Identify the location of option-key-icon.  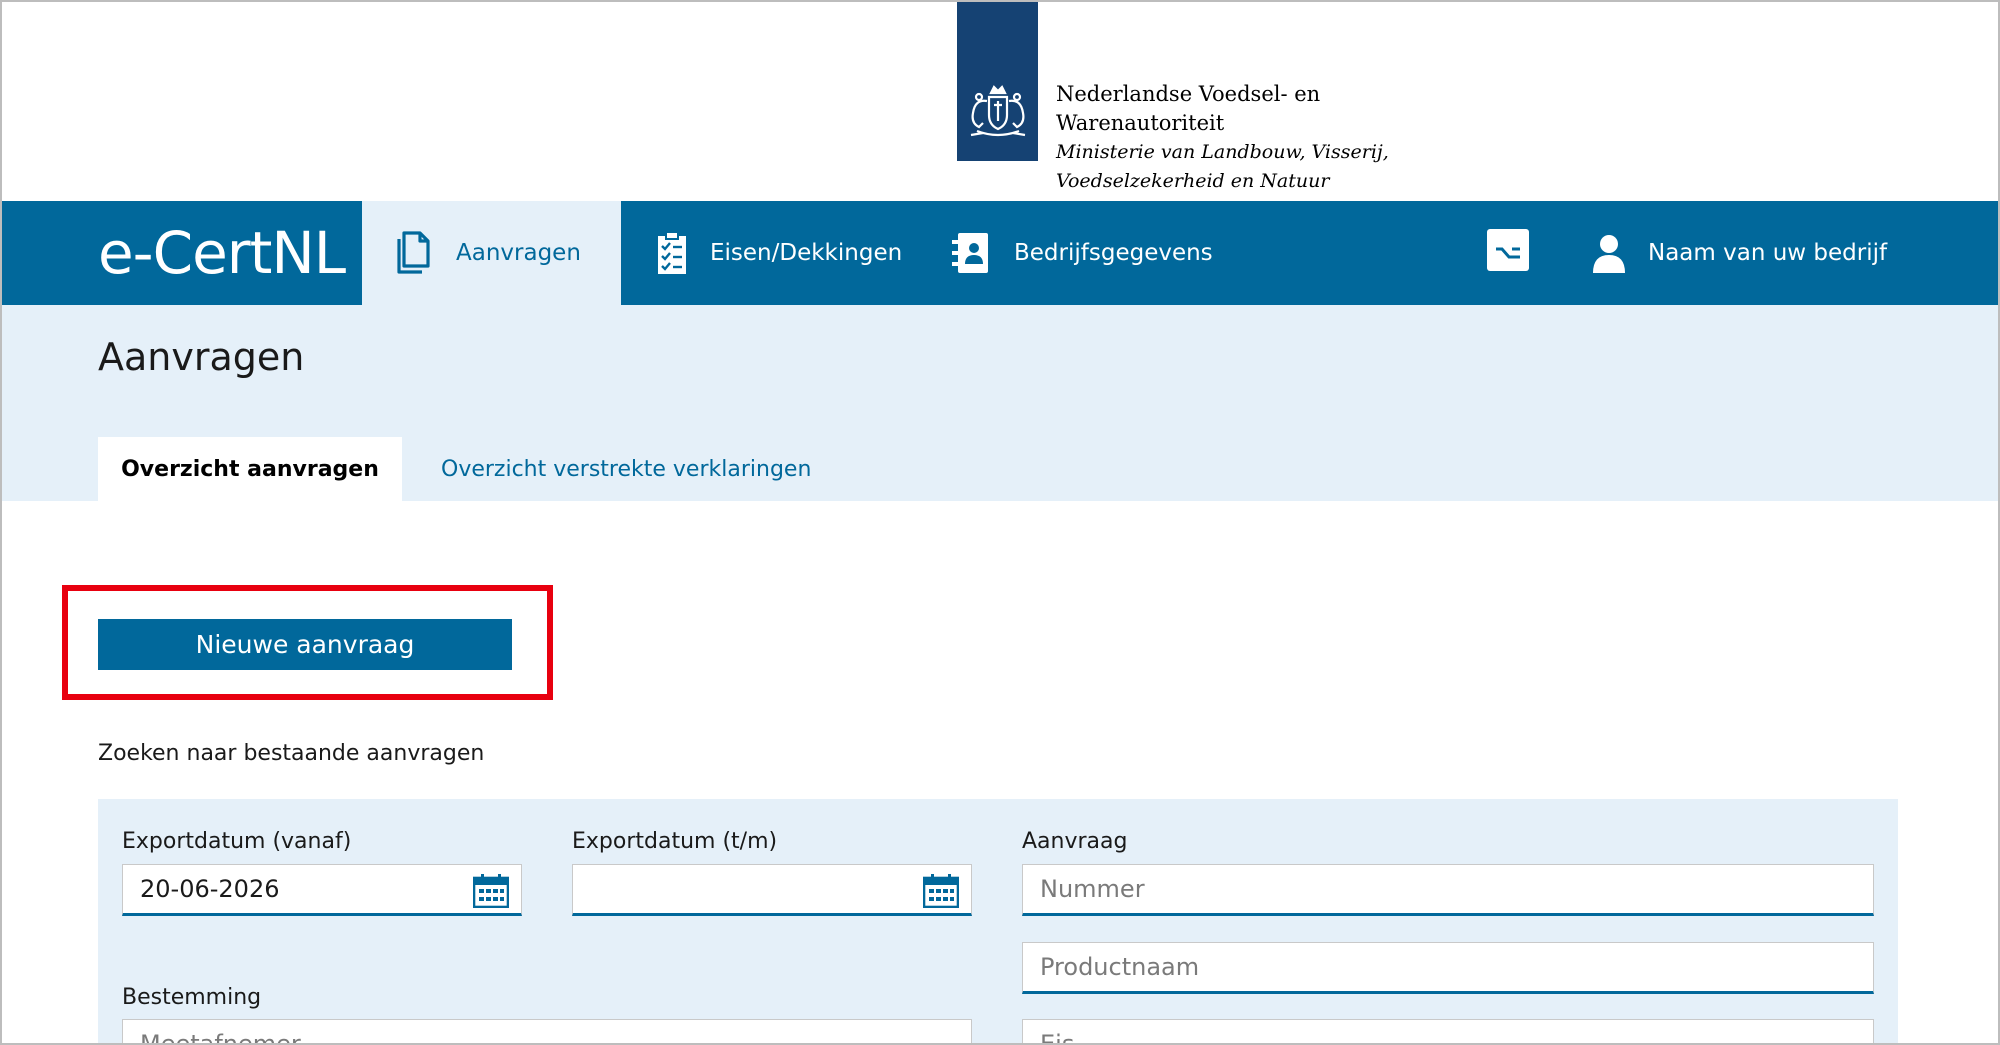
(1508, 253).